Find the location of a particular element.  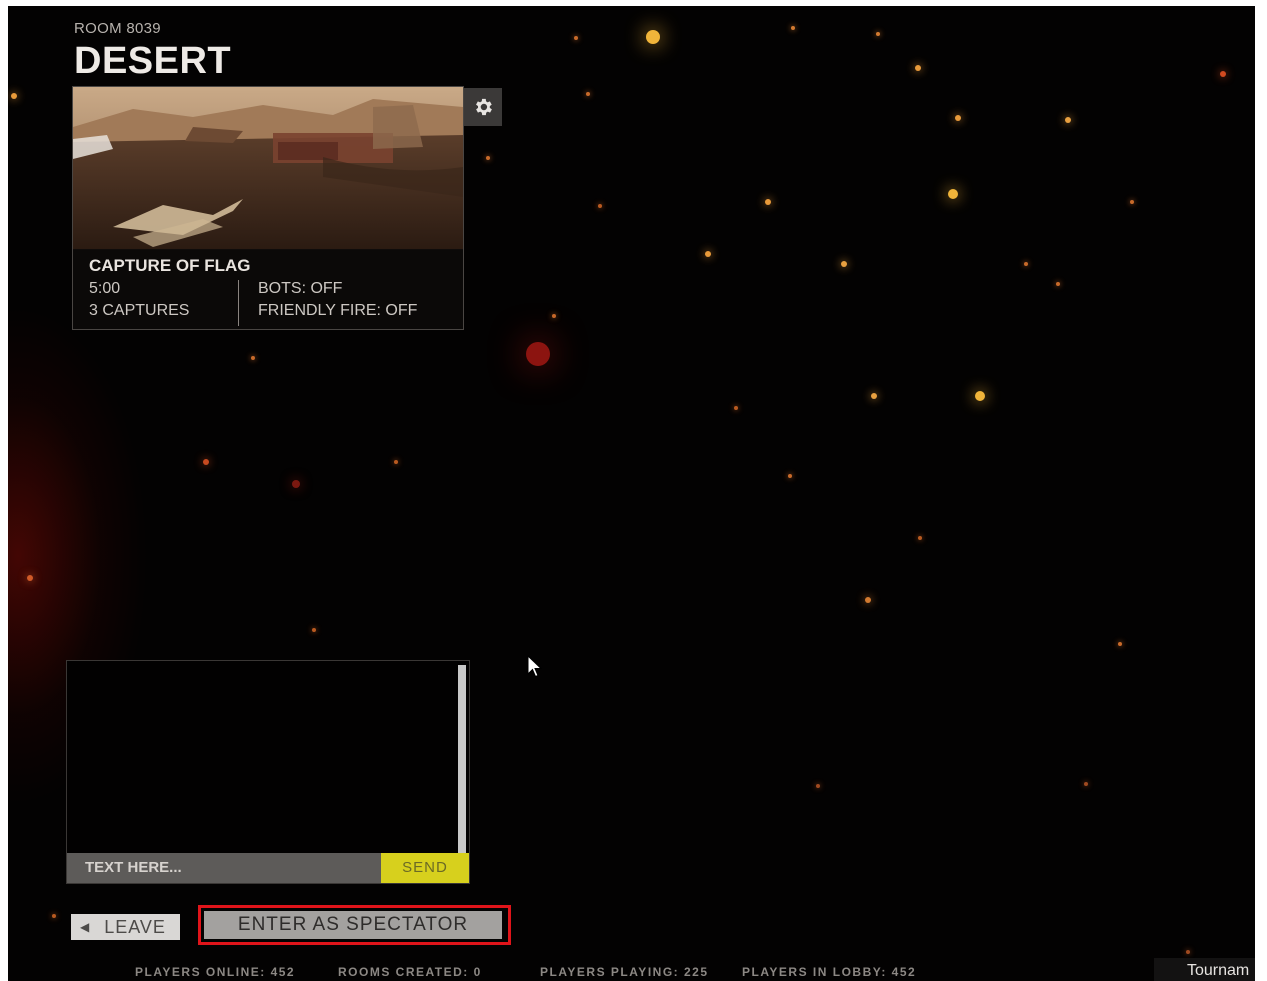

info-divider is located at coordinates (238, 303).